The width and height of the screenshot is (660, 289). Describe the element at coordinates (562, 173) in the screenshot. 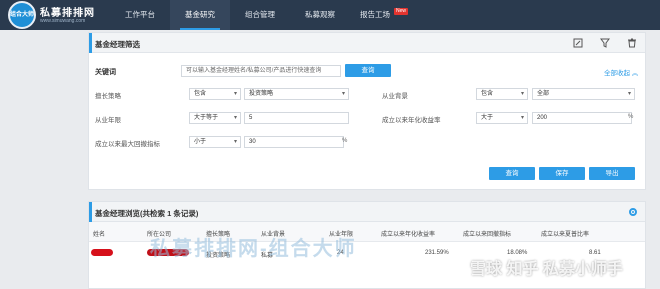

I see `save-button: 保存` at that location.